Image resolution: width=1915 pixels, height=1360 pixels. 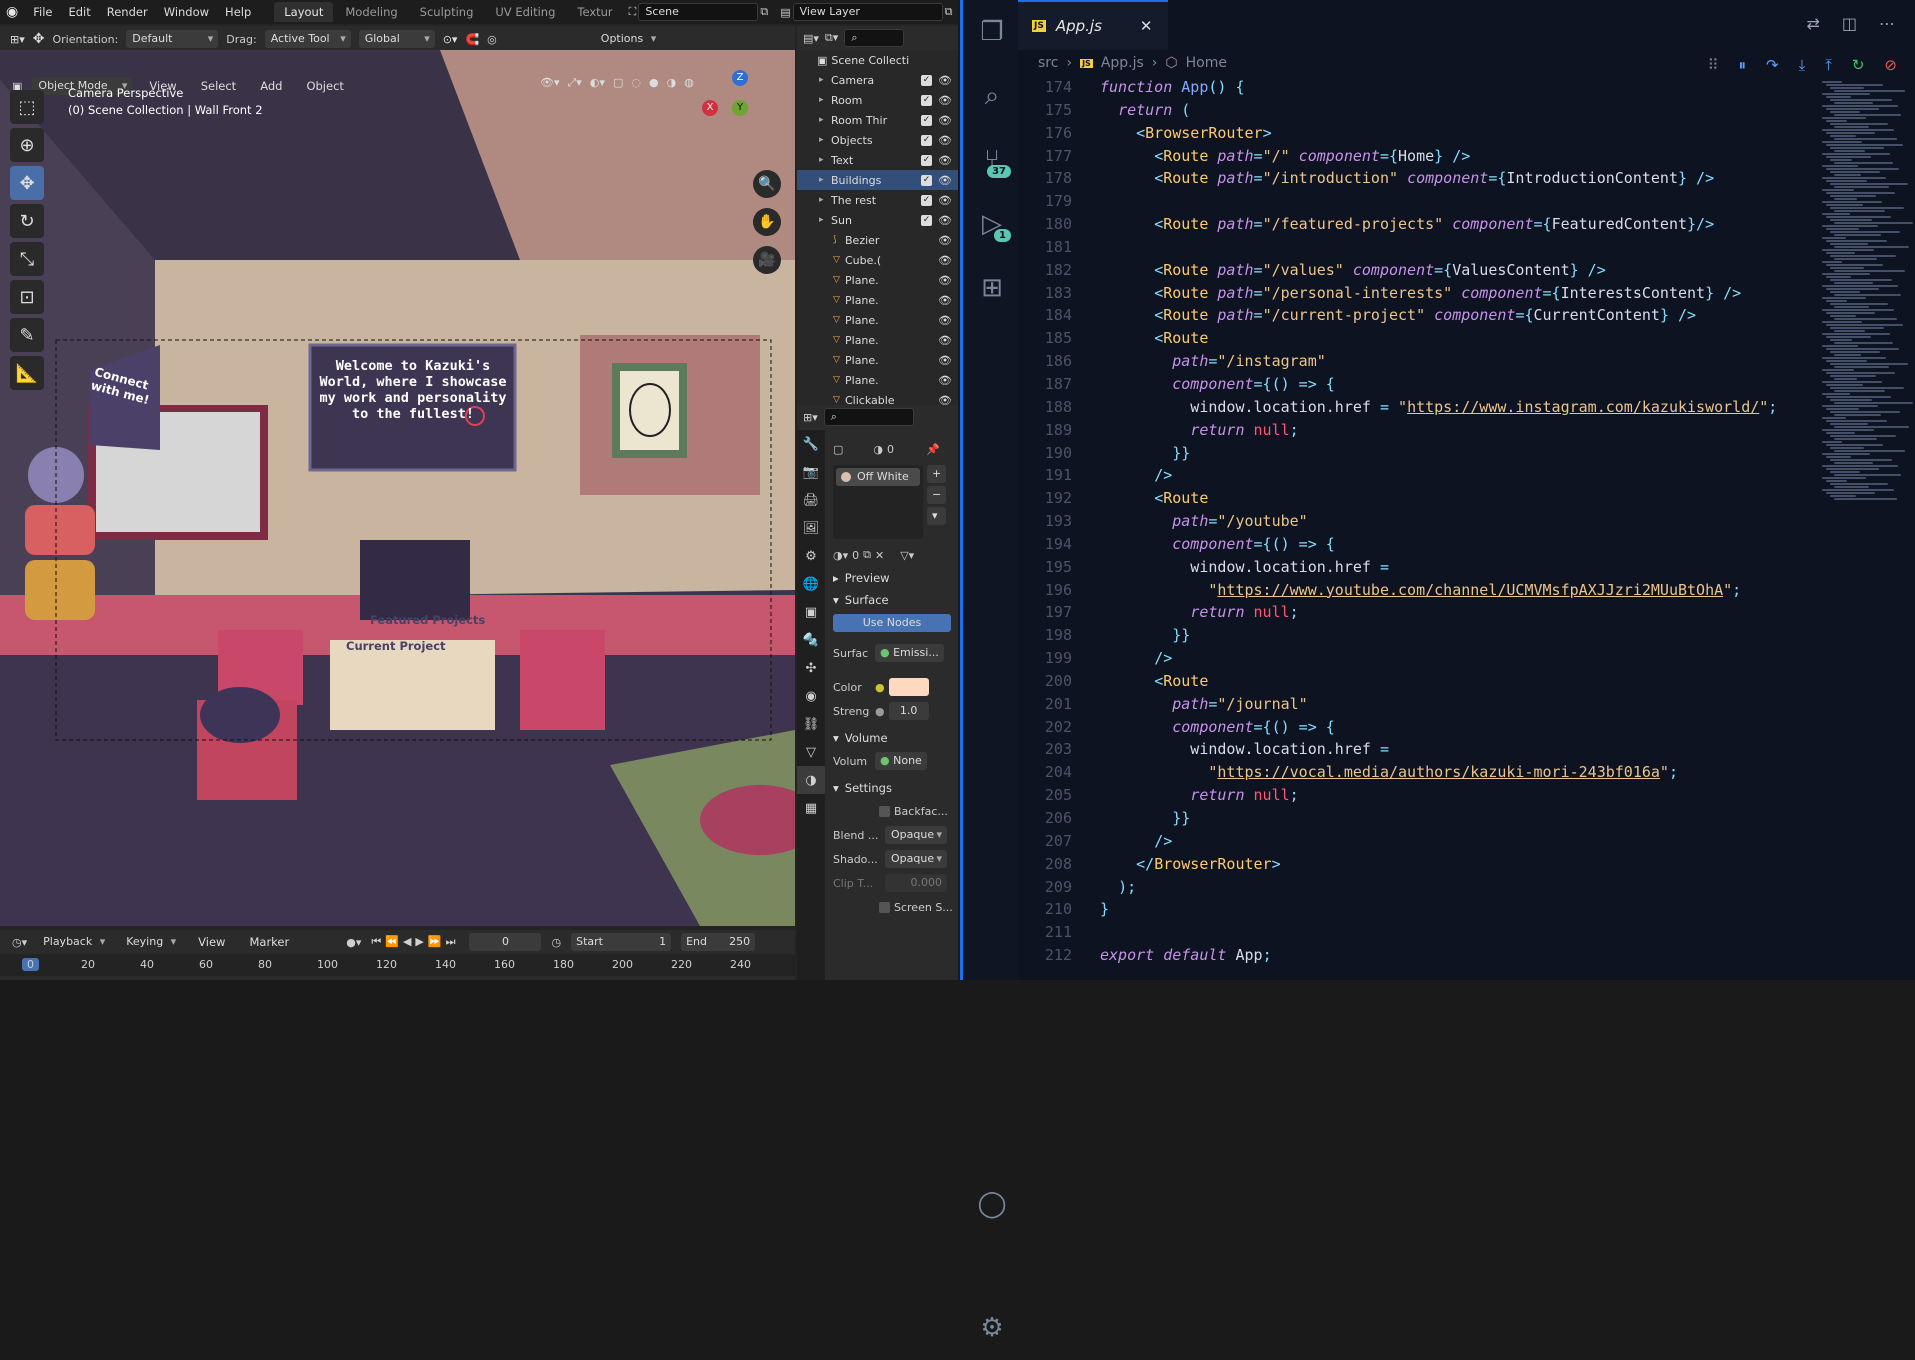 I want to click on select-box-tool: ⬚, so click(x=27, y=107).